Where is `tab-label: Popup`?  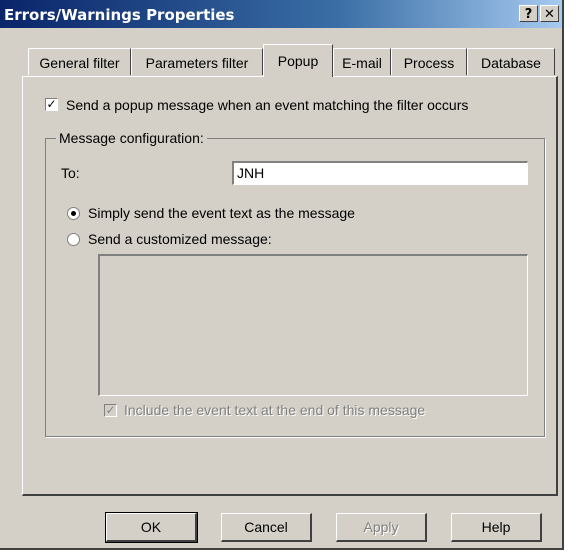
tab-label: Popup is located at coordinates (298, 61).